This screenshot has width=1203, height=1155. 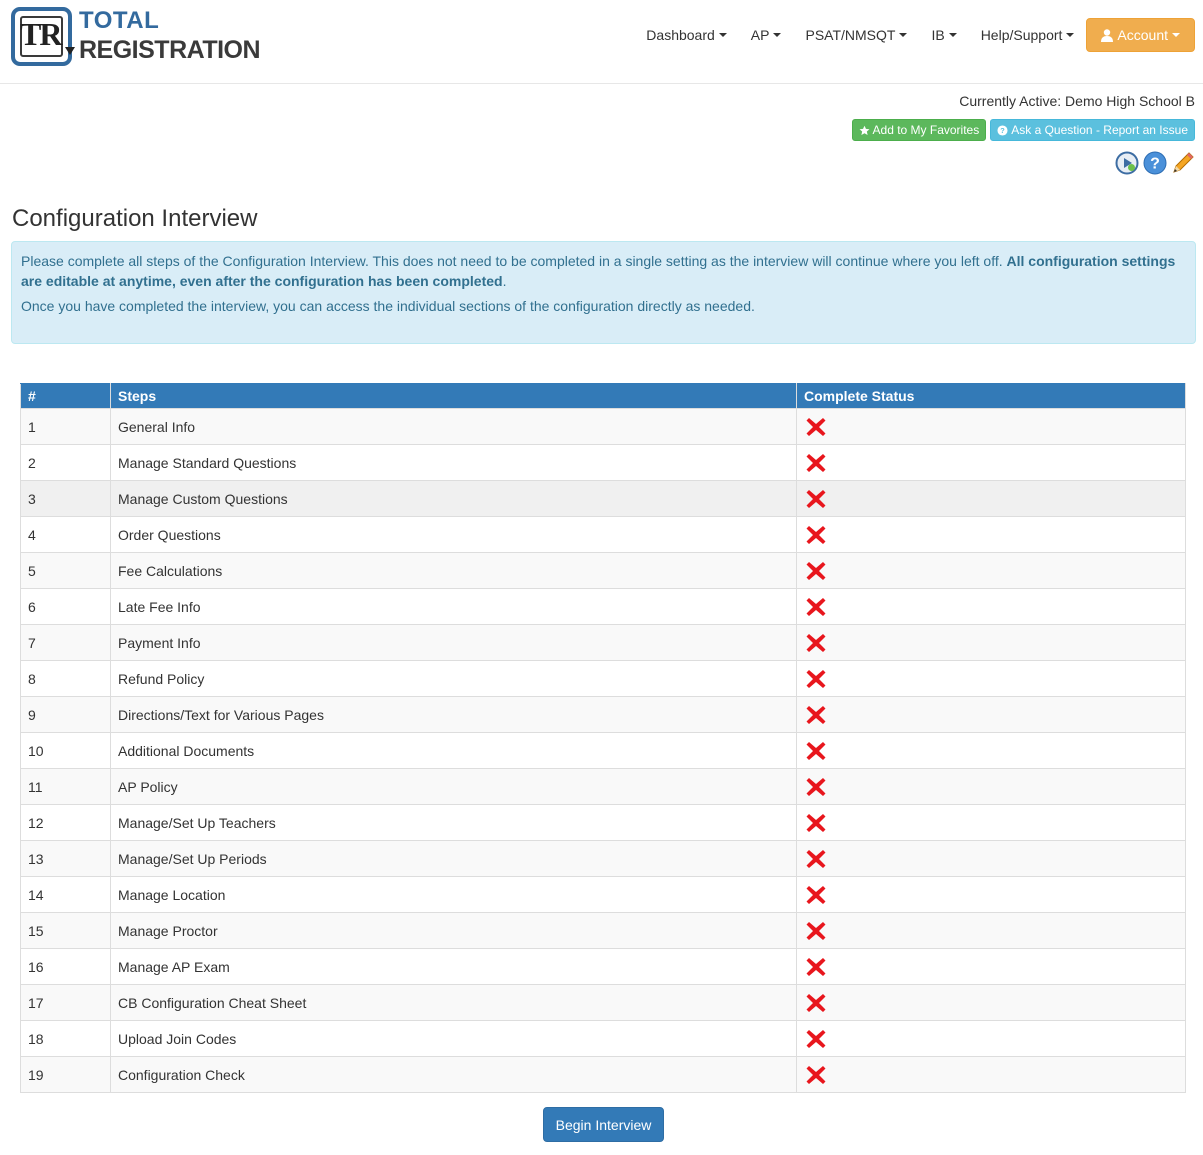 I want to click on logo-text-registration: REGISTRATION, so click(x=170, y=50).